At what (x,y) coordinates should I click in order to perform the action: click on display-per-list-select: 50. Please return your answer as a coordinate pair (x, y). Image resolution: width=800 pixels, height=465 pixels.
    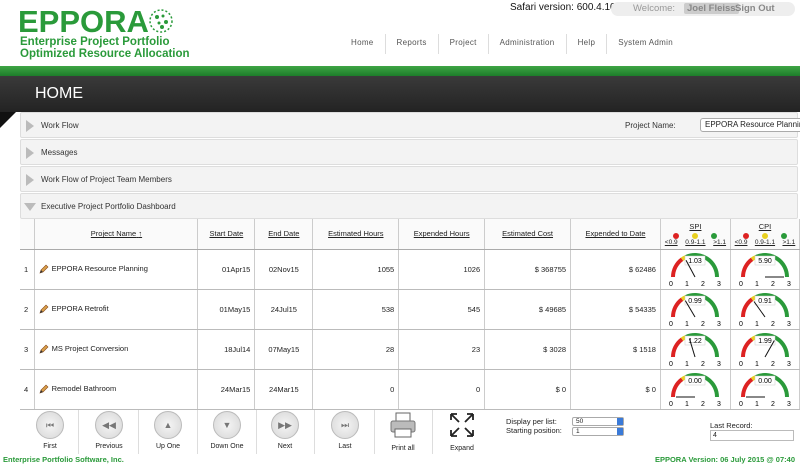
    Looking at the image, I should click on (598, 421).